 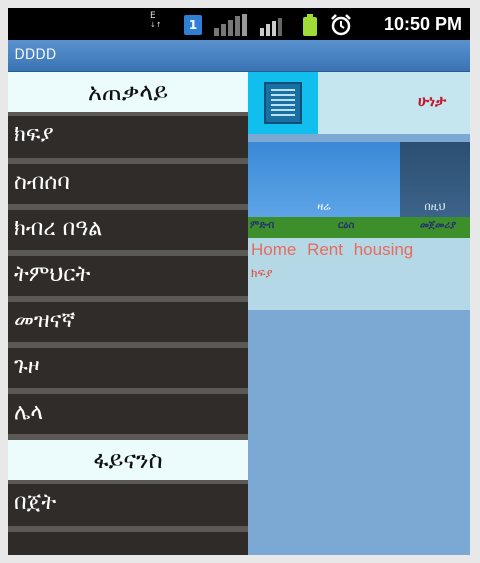 What do you see at coordinates (239, 56) in the screenshot?
I see `app-title-bar: ᎠᎠᎠᎠ` at bounding box center [239, 56].